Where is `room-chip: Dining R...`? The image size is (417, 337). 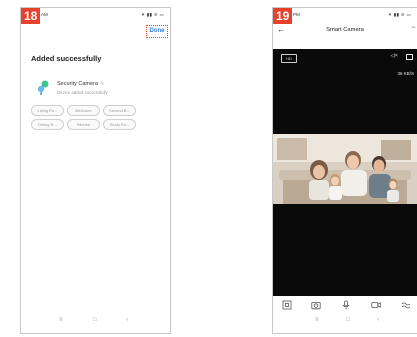
room-chip: Dining R... is located at coordinates (47, 124).